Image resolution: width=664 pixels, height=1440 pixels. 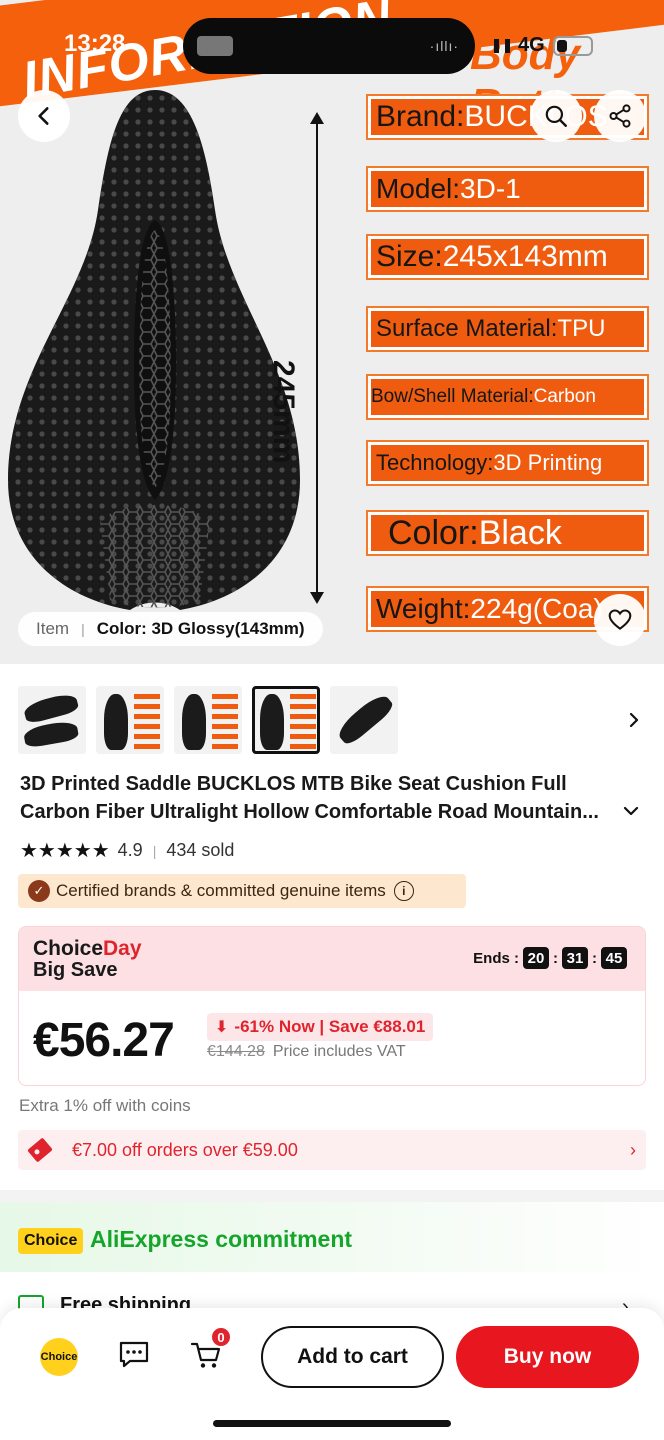 What do you see at coordinates (572, 45) in the screenshot?
I see `battery-icon` at bounding box center [572, 45].